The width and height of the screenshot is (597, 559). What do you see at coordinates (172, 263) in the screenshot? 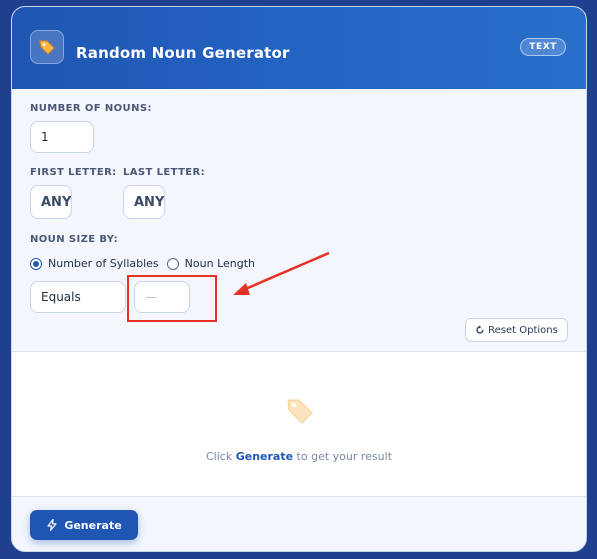
I see `noun-length-radio` at bounding box center [172, 263].